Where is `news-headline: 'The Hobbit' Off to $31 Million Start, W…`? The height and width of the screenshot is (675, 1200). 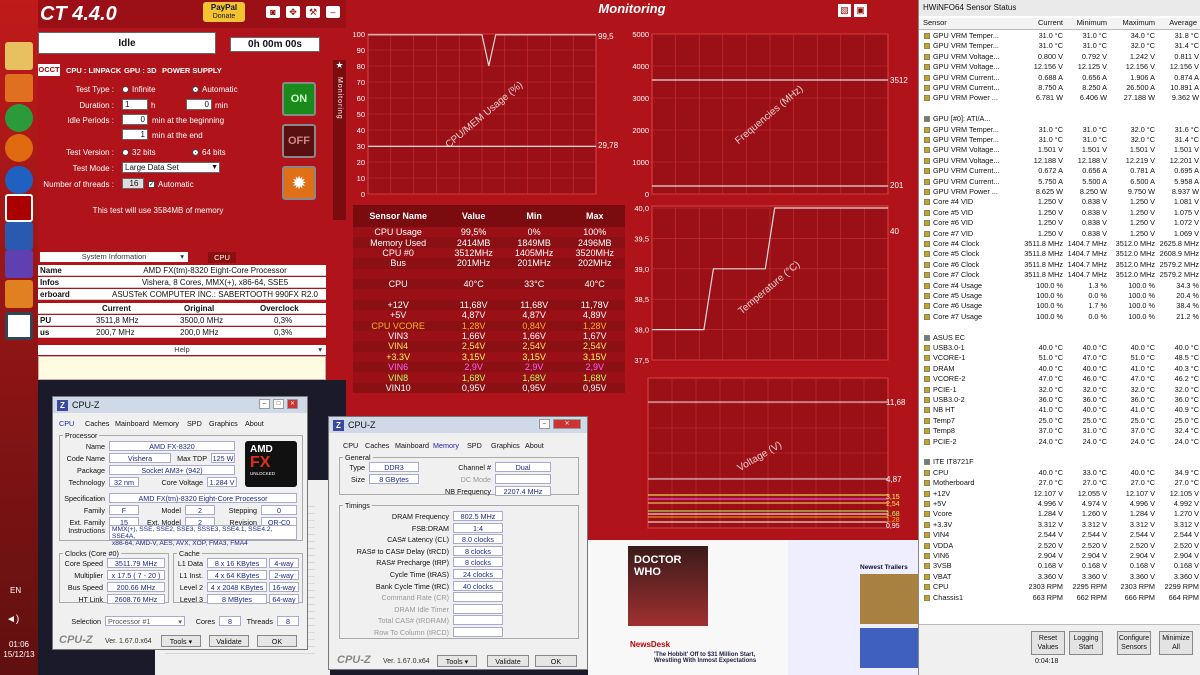
news-headline: 'The Hobbit' Off to $31 Million Start, W… is located at coordinates (719, 658).